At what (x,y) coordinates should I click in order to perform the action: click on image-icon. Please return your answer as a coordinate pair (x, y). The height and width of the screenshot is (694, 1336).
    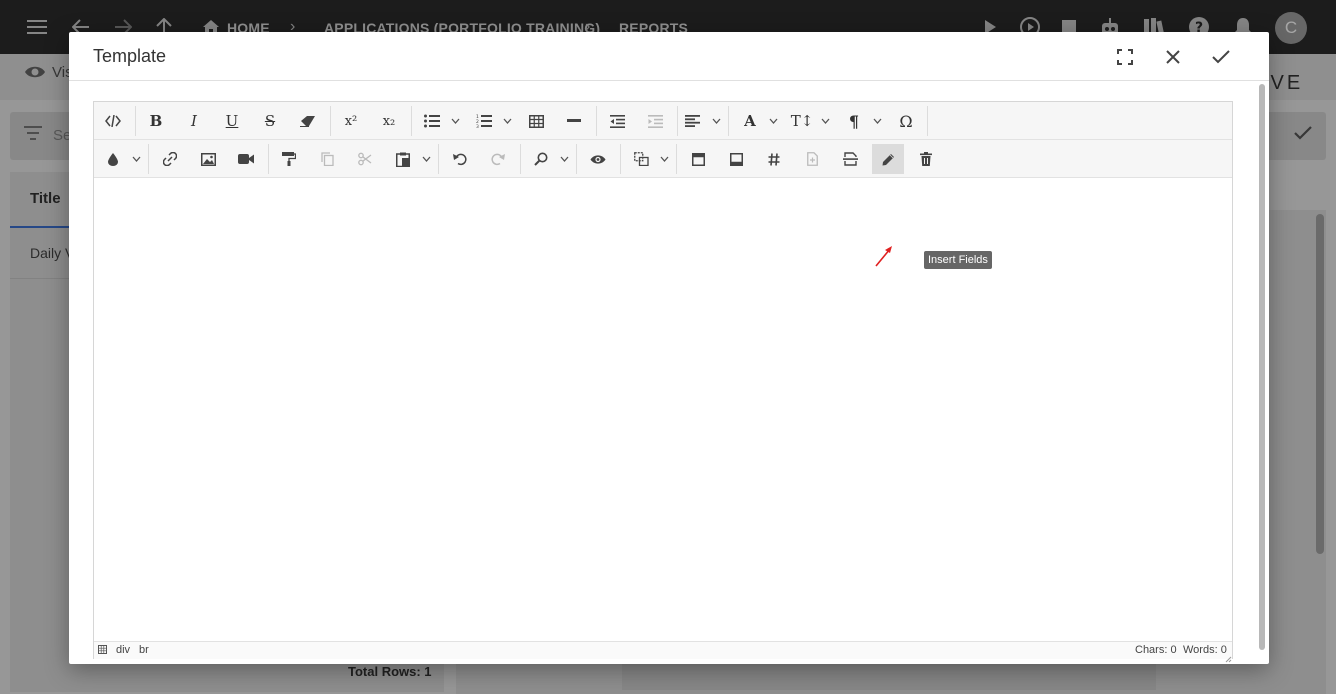
    Looking at the image, I should click on (208, 159).